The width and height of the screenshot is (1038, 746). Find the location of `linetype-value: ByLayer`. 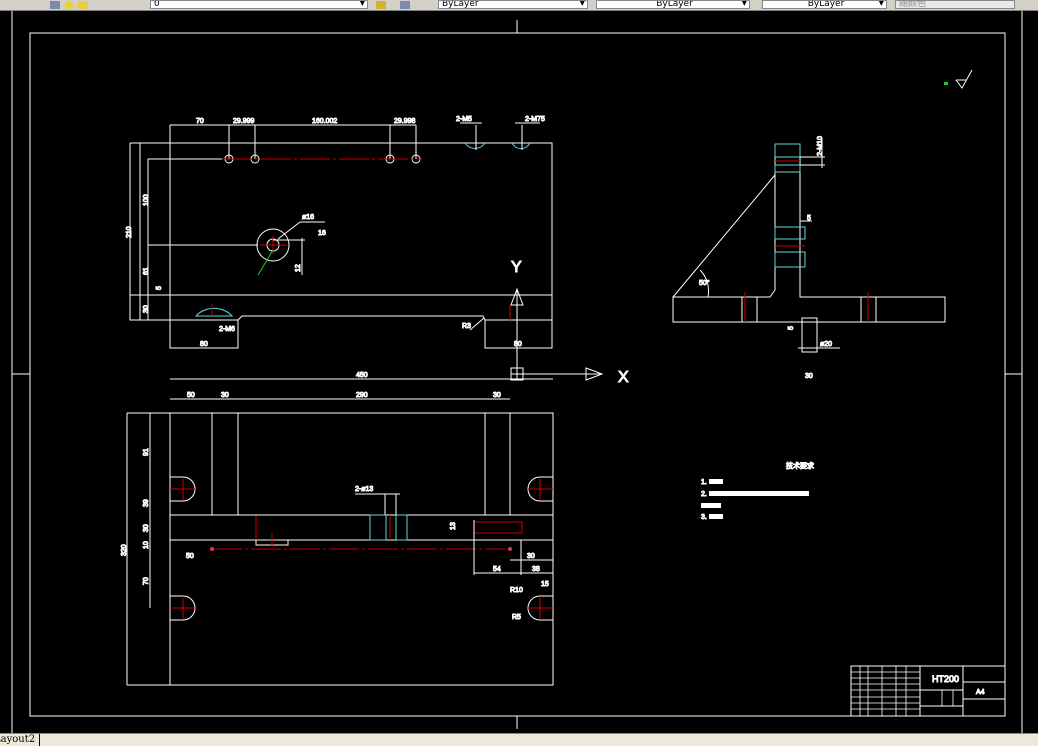

linetype-value: ByLayer is located at coordinates (674, 4).